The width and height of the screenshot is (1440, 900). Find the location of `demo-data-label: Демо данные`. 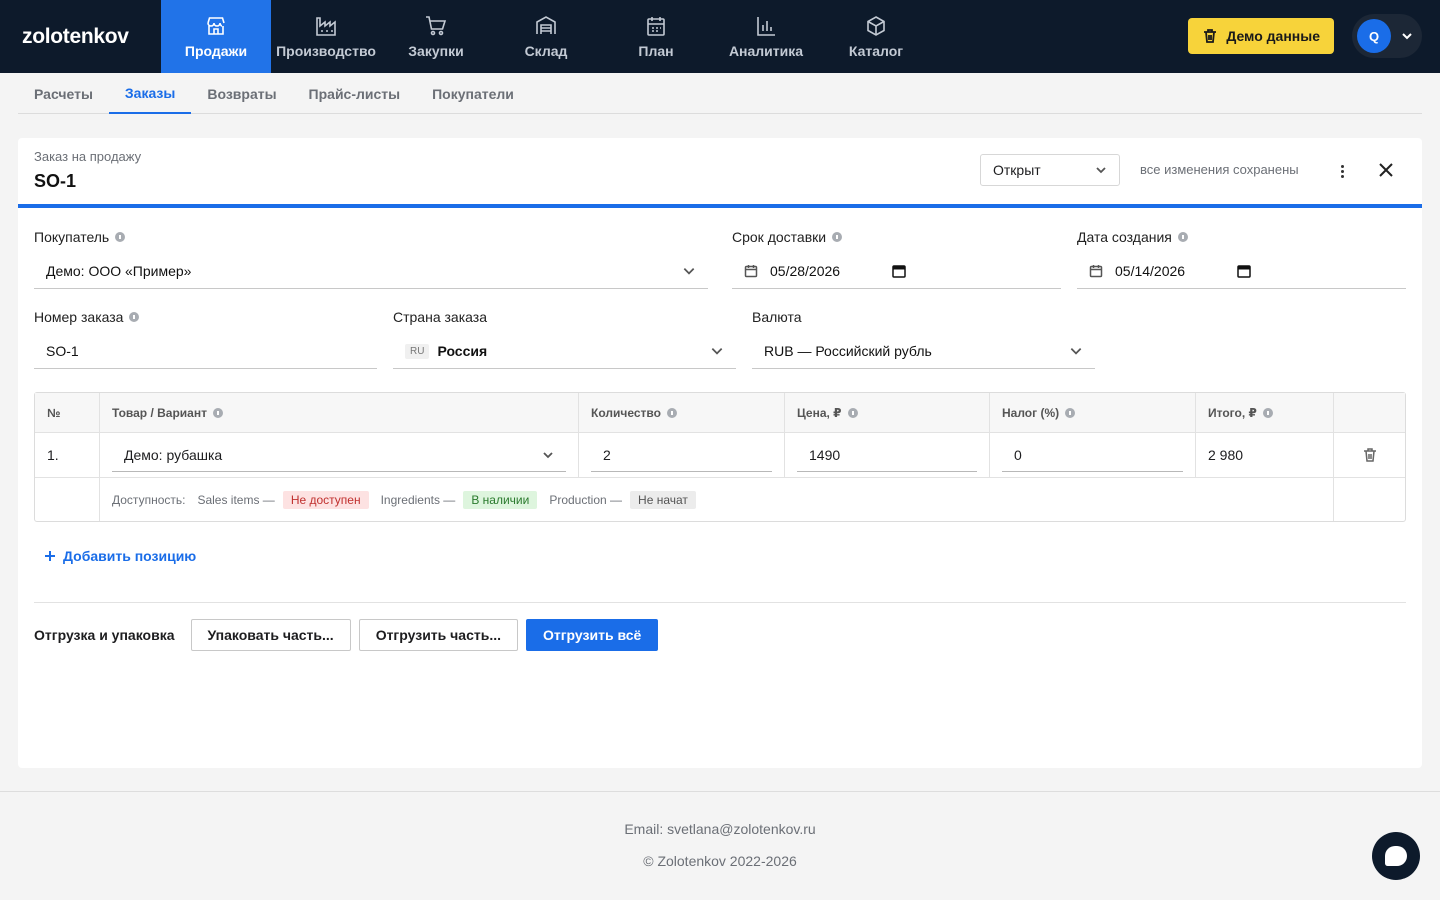

demo-data-label: Демо данные is located at coordinates (1273, 36).